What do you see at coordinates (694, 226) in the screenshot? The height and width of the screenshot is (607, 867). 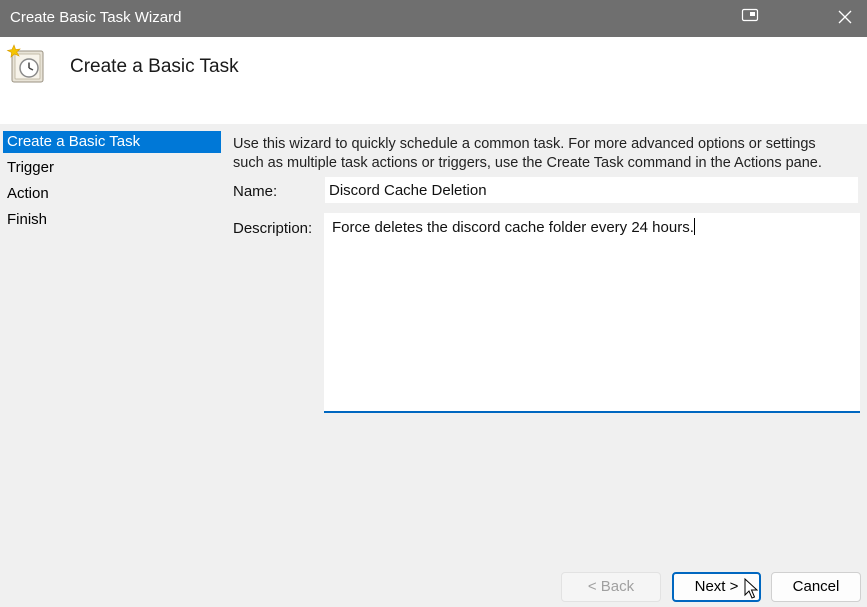 I see `text-caret` at bounding box center [694, 226].